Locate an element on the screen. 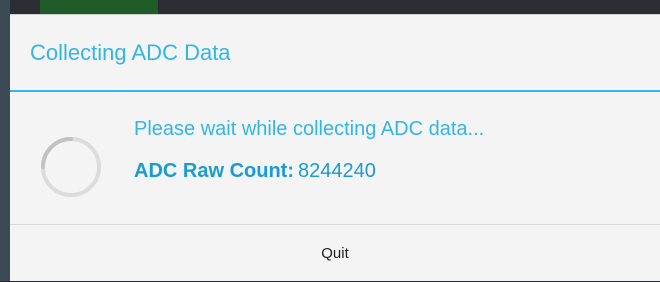  backdrop-tab-accent is located at coordinates (99, 7).